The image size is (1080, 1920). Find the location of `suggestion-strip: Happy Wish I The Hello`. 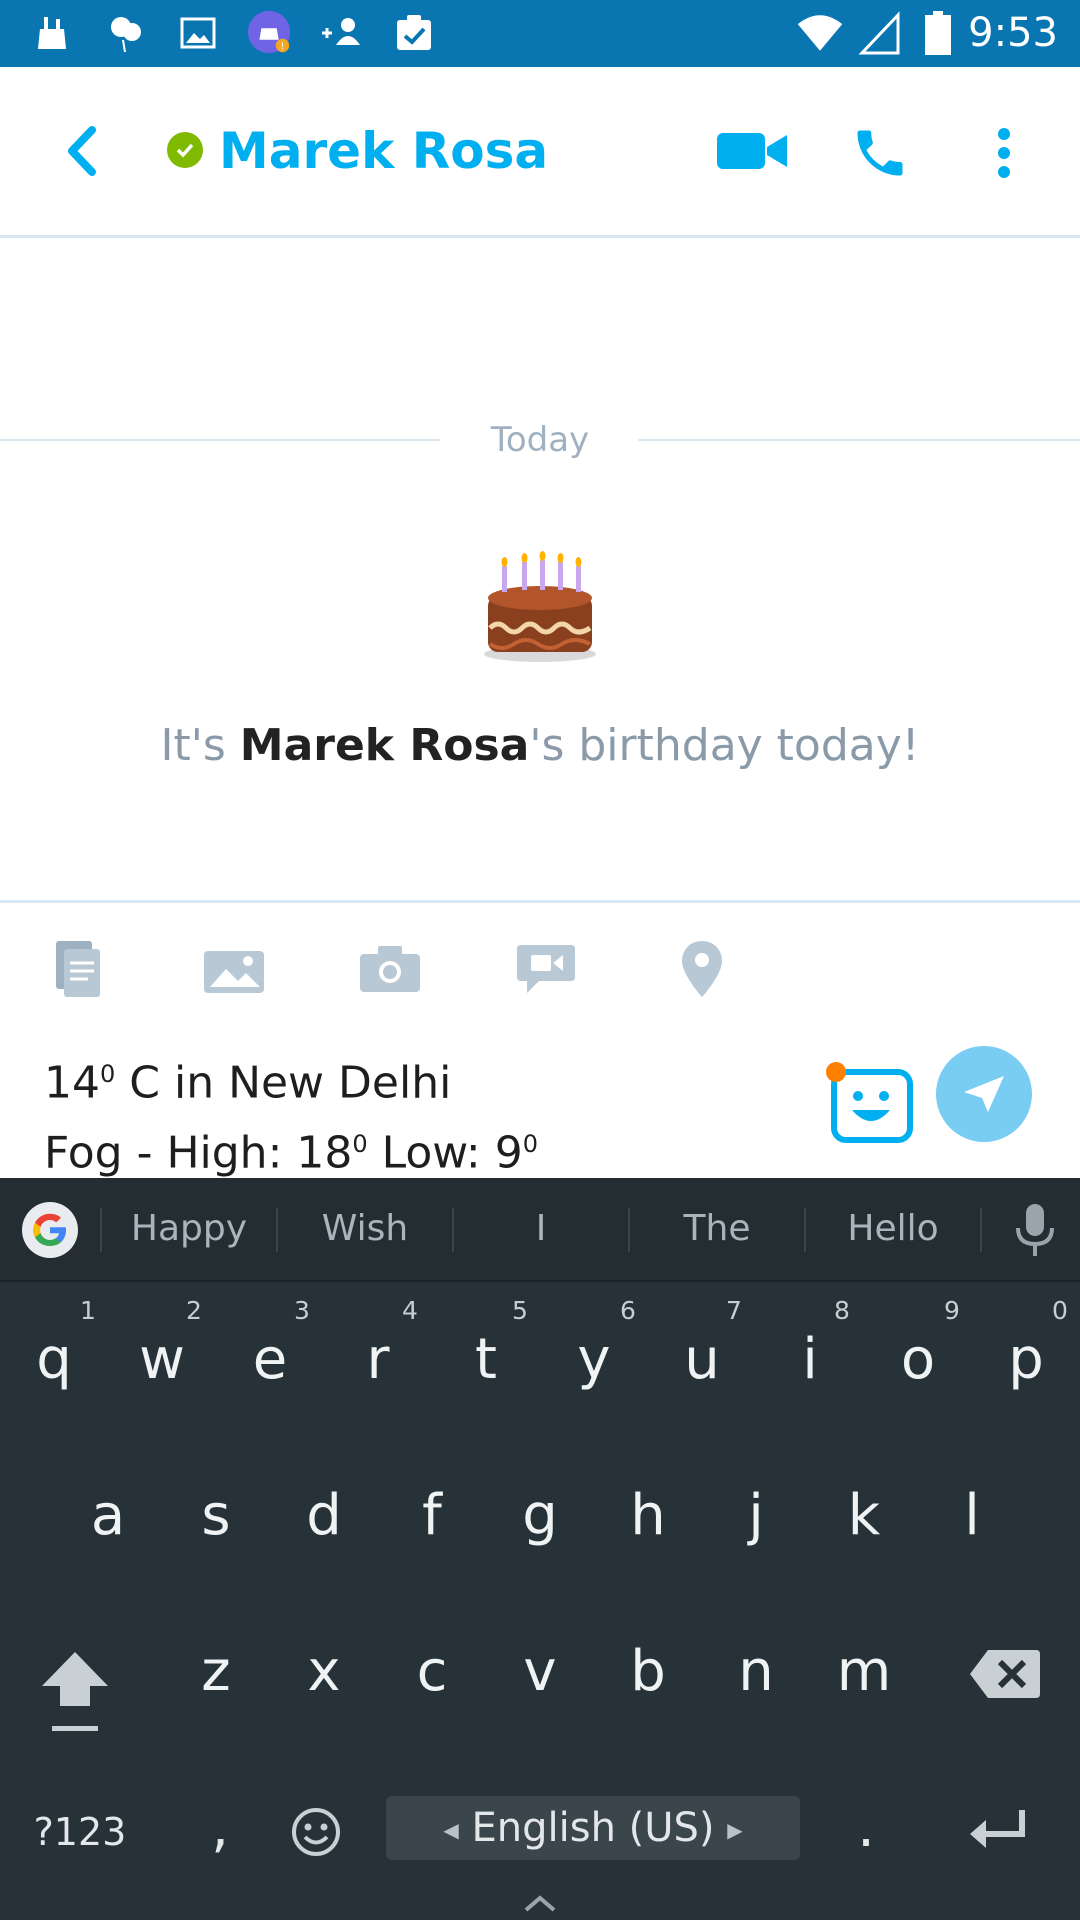

suggestion-strip: Happy Wish I The Hello is located at coordinates (540, 1230).